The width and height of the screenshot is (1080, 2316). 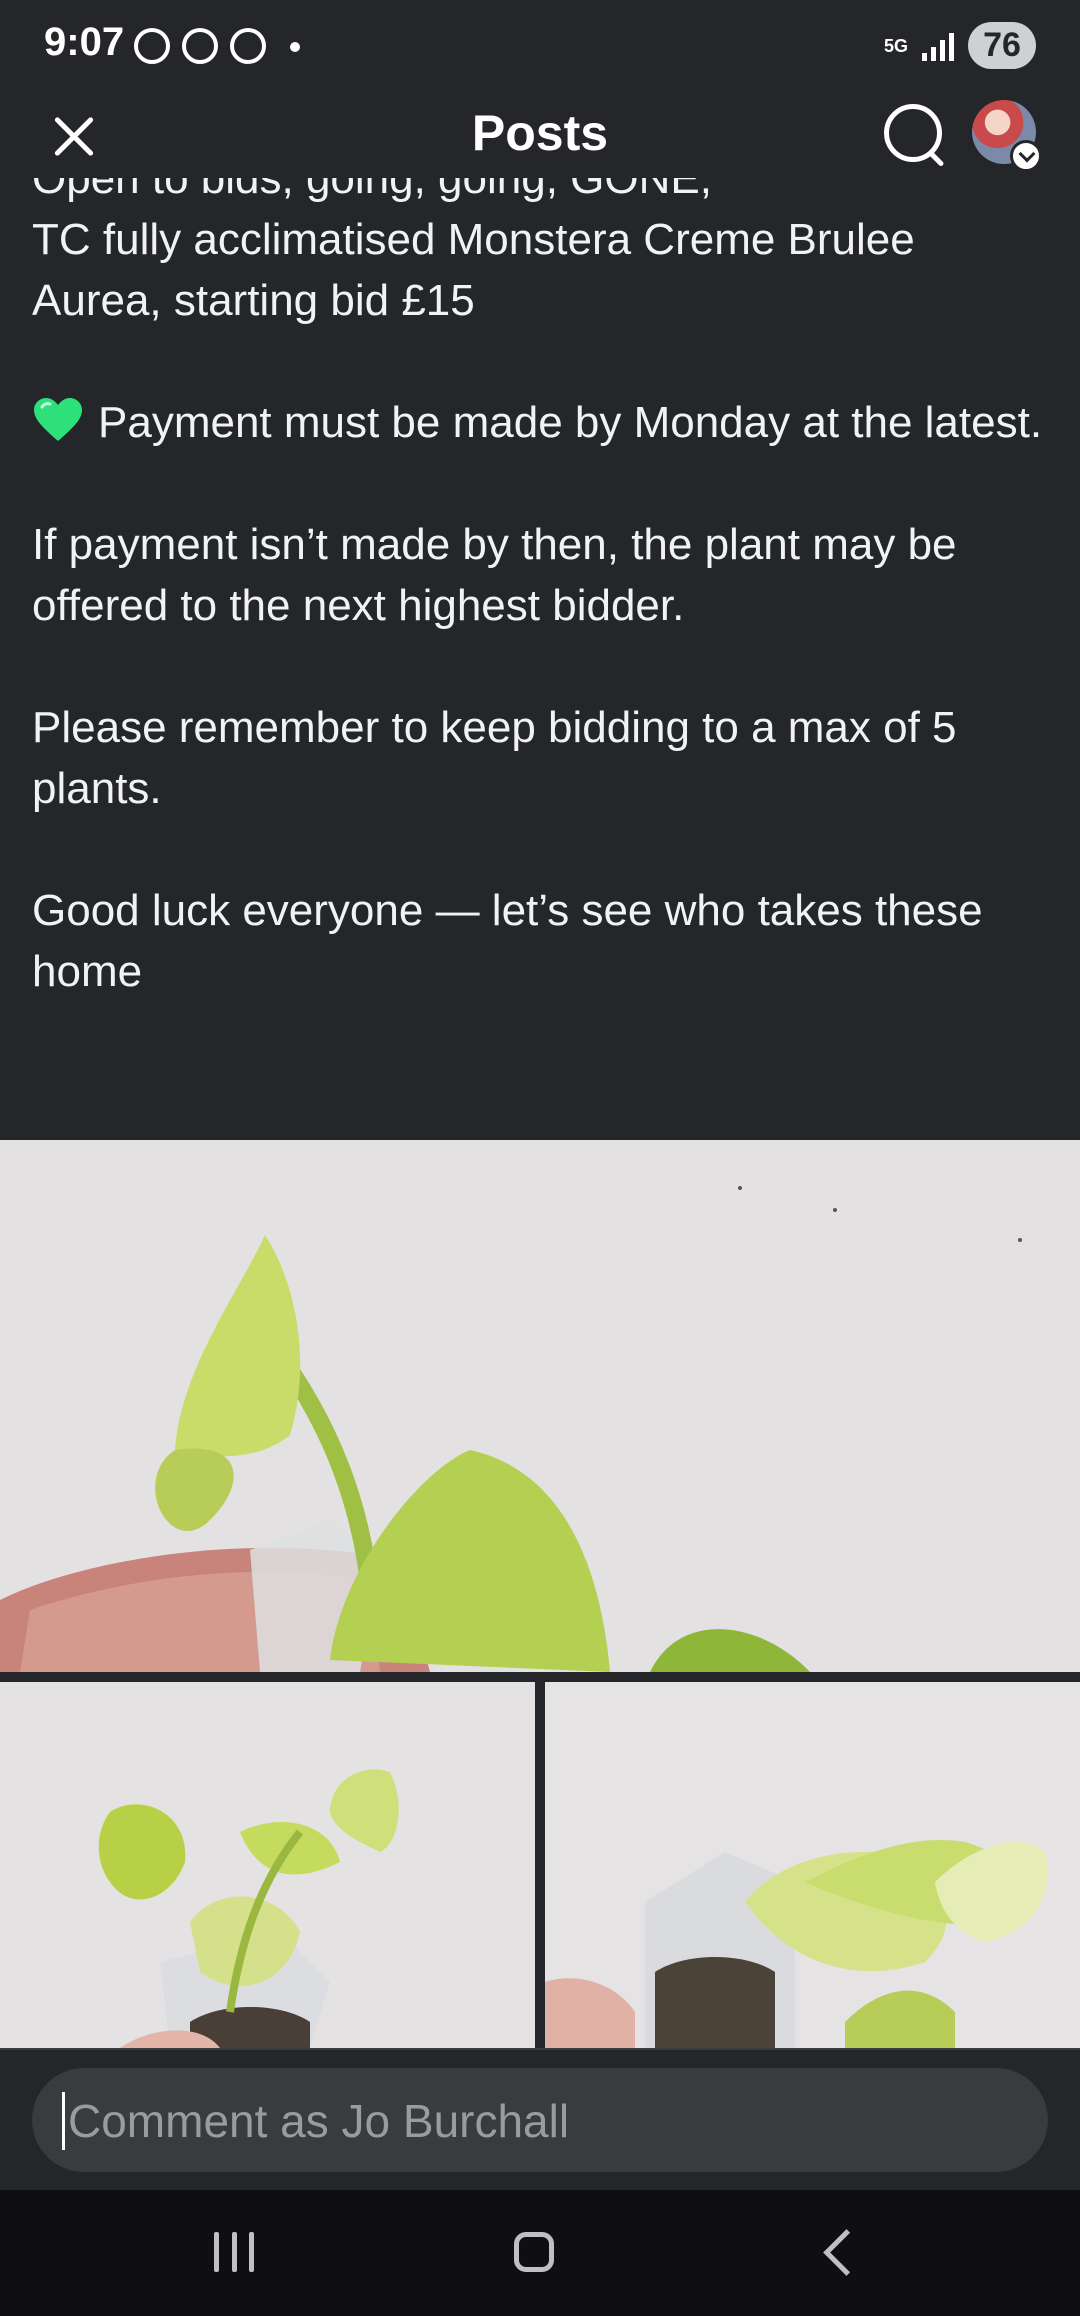 What do you see at coordinates (1002, 45) in the screenshot?
I see `battery-level: 76` at bounding box center [1002, 45].